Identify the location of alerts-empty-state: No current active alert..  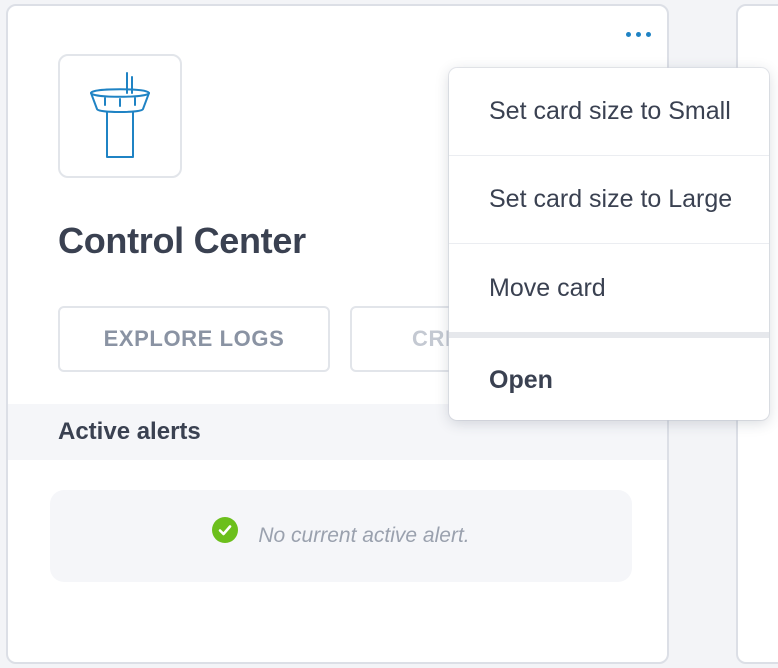
(341, 536).